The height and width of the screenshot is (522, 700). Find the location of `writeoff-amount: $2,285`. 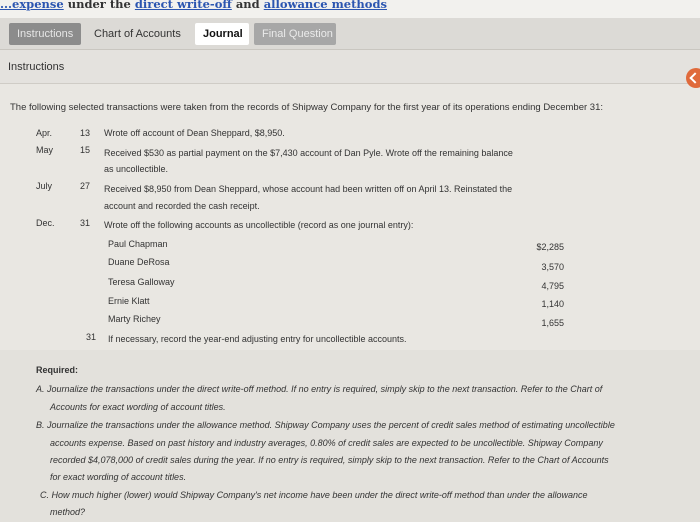

writeoff-amount: $2,285 is located at coordinates (550, 247).